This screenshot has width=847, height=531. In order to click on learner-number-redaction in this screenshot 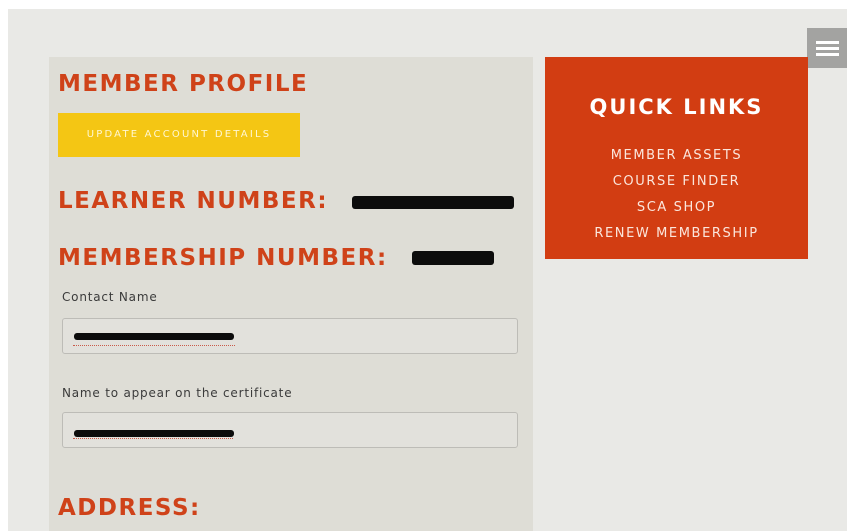, I will do `click(433, 202)`.